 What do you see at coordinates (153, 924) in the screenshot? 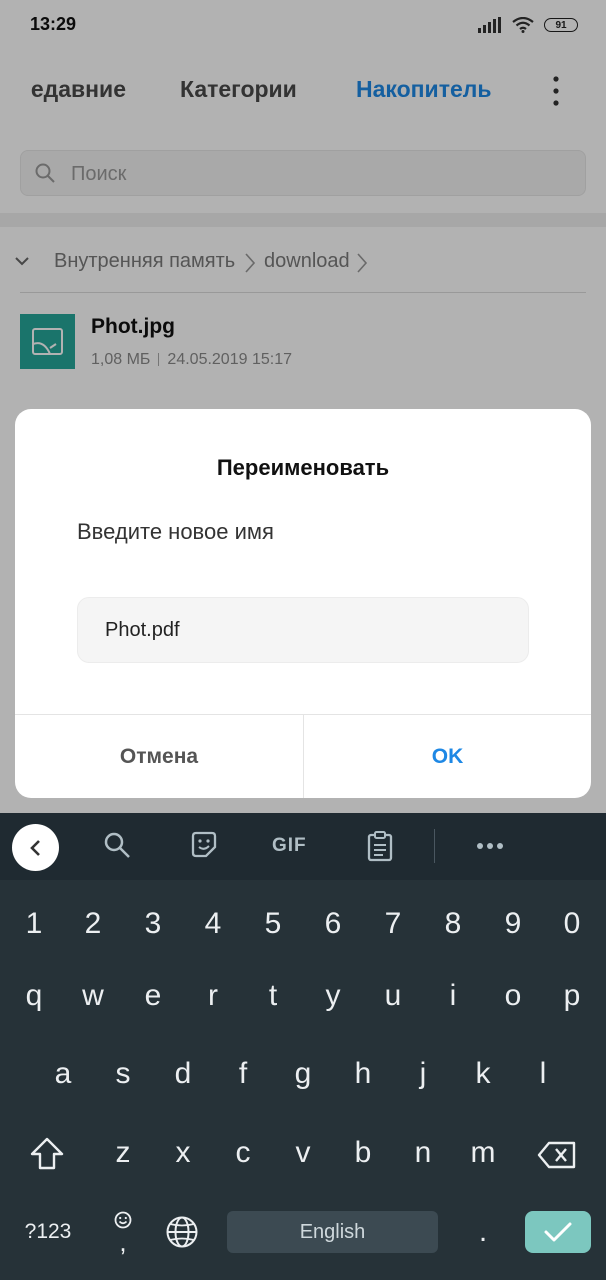
I see `key-3: 3` at bounding box center [153, 924].